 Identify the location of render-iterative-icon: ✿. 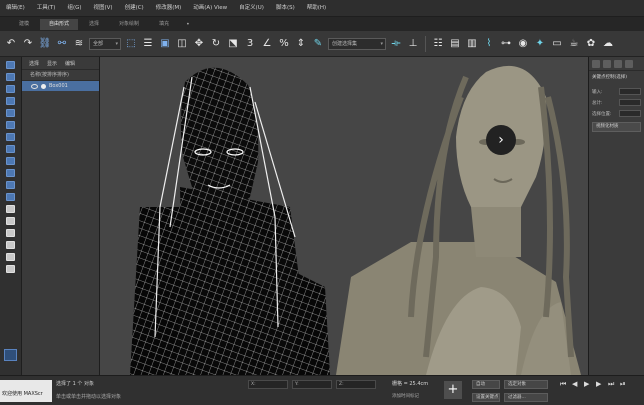
(591, 44).